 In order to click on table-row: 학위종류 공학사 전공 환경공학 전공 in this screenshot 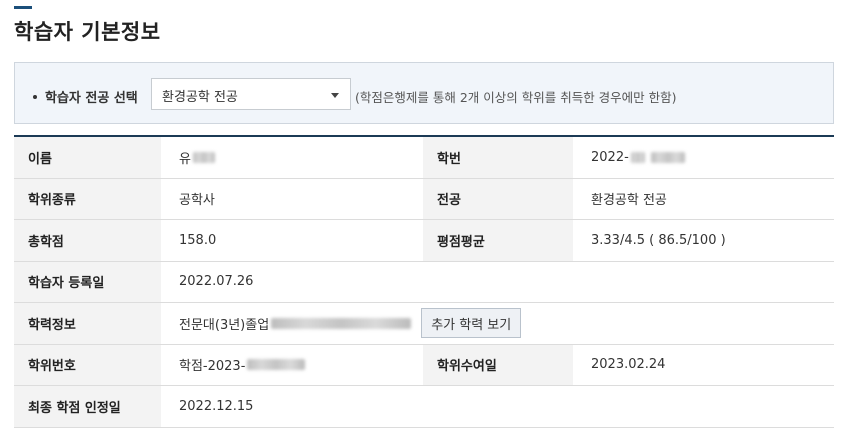, I will do `click(424, 199)`.